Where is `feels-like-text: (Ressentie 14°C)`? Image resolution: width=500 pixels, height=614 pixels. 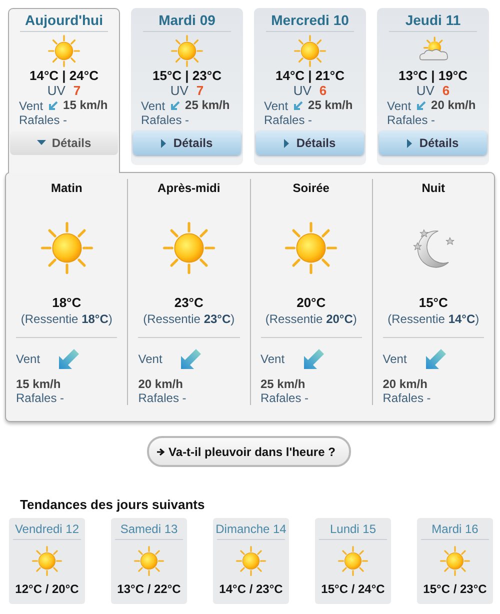 feels-like-text: (Ressentie 14°C) is located at coordinates (434, 319).